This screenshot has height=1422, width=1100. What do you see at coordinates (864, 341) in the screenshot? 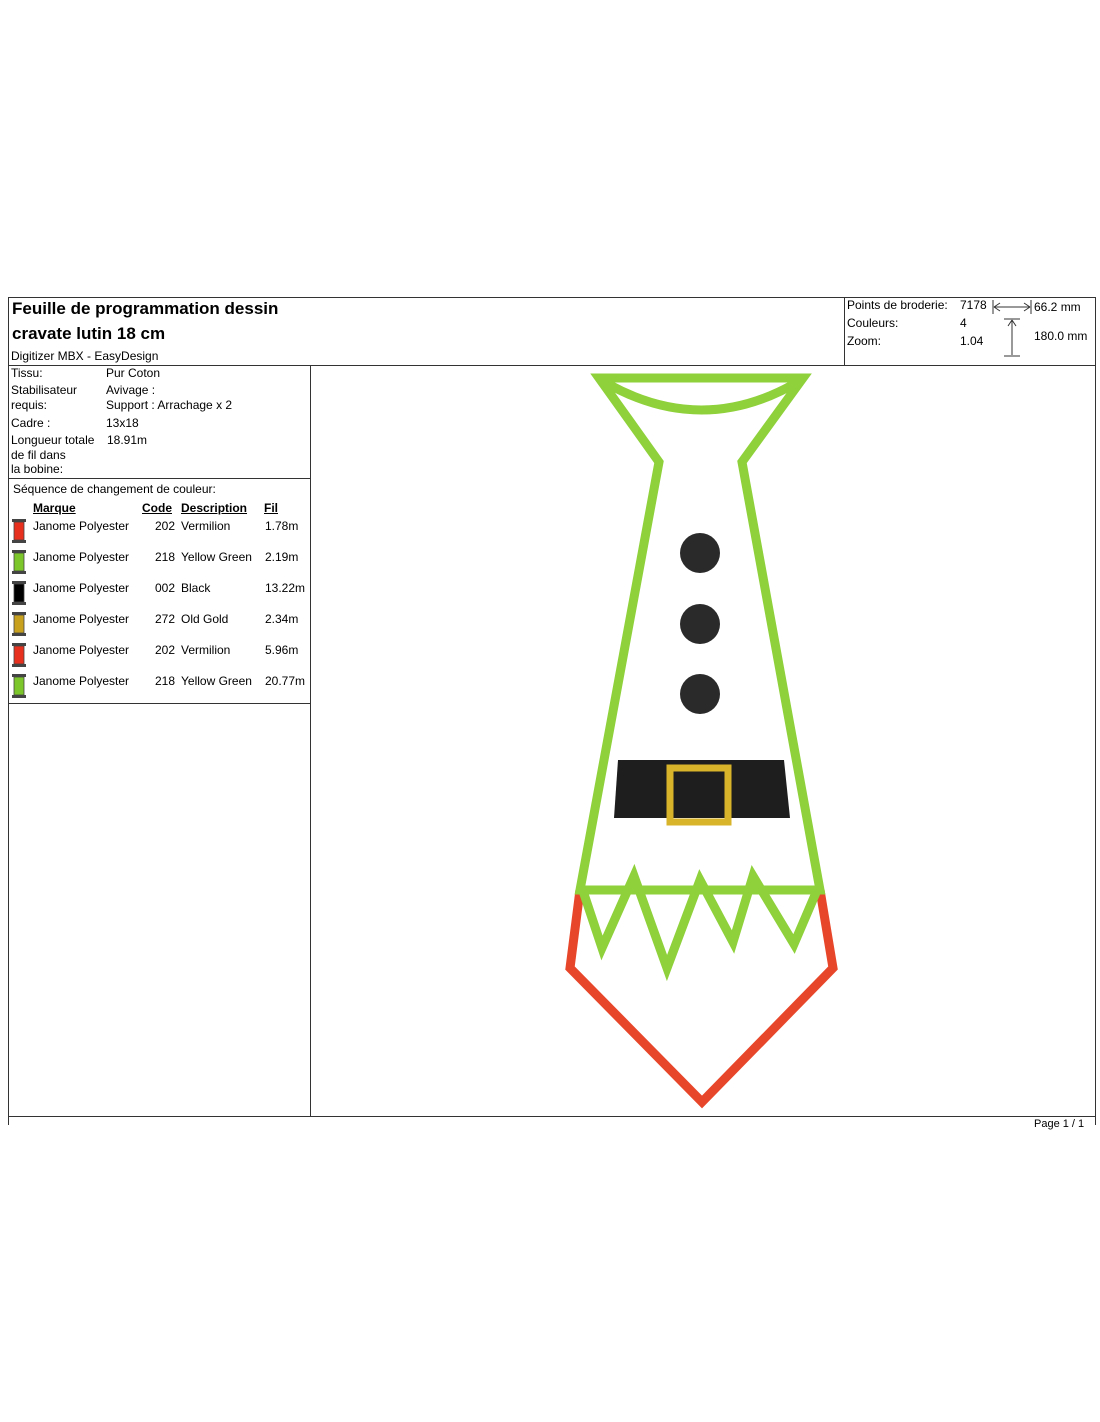
I see `zoom-label: Zoom:` at bounding box center [864, 341].